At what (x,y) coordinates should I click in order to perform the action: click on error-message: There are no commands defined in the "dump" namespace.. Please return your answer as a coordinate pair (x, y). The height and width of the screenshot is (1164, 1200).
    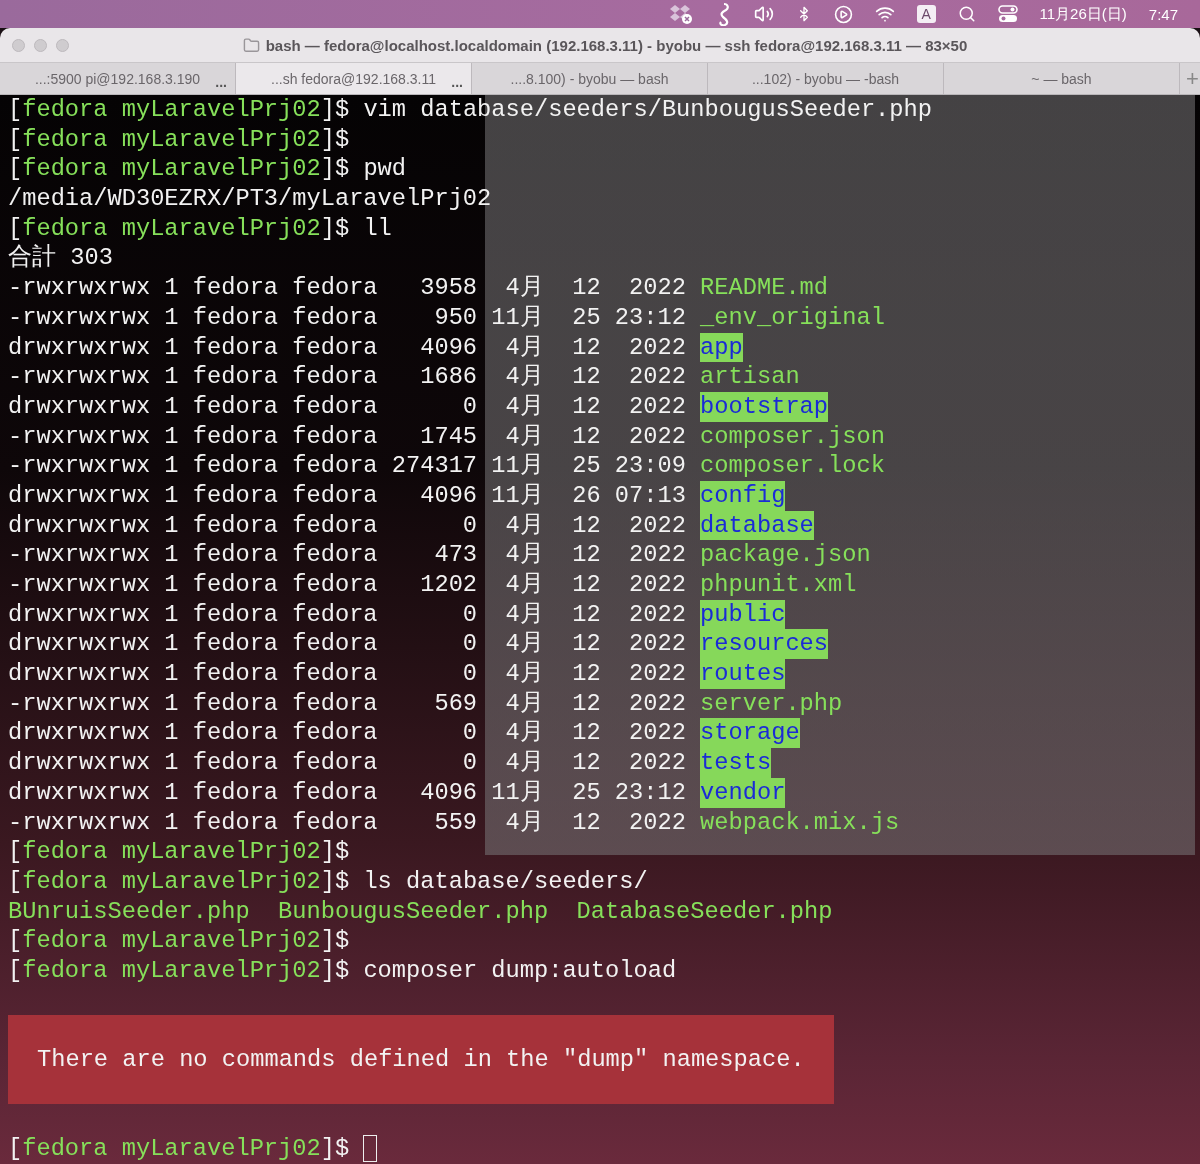
    Looking at the image, I should click on (421, 1060).